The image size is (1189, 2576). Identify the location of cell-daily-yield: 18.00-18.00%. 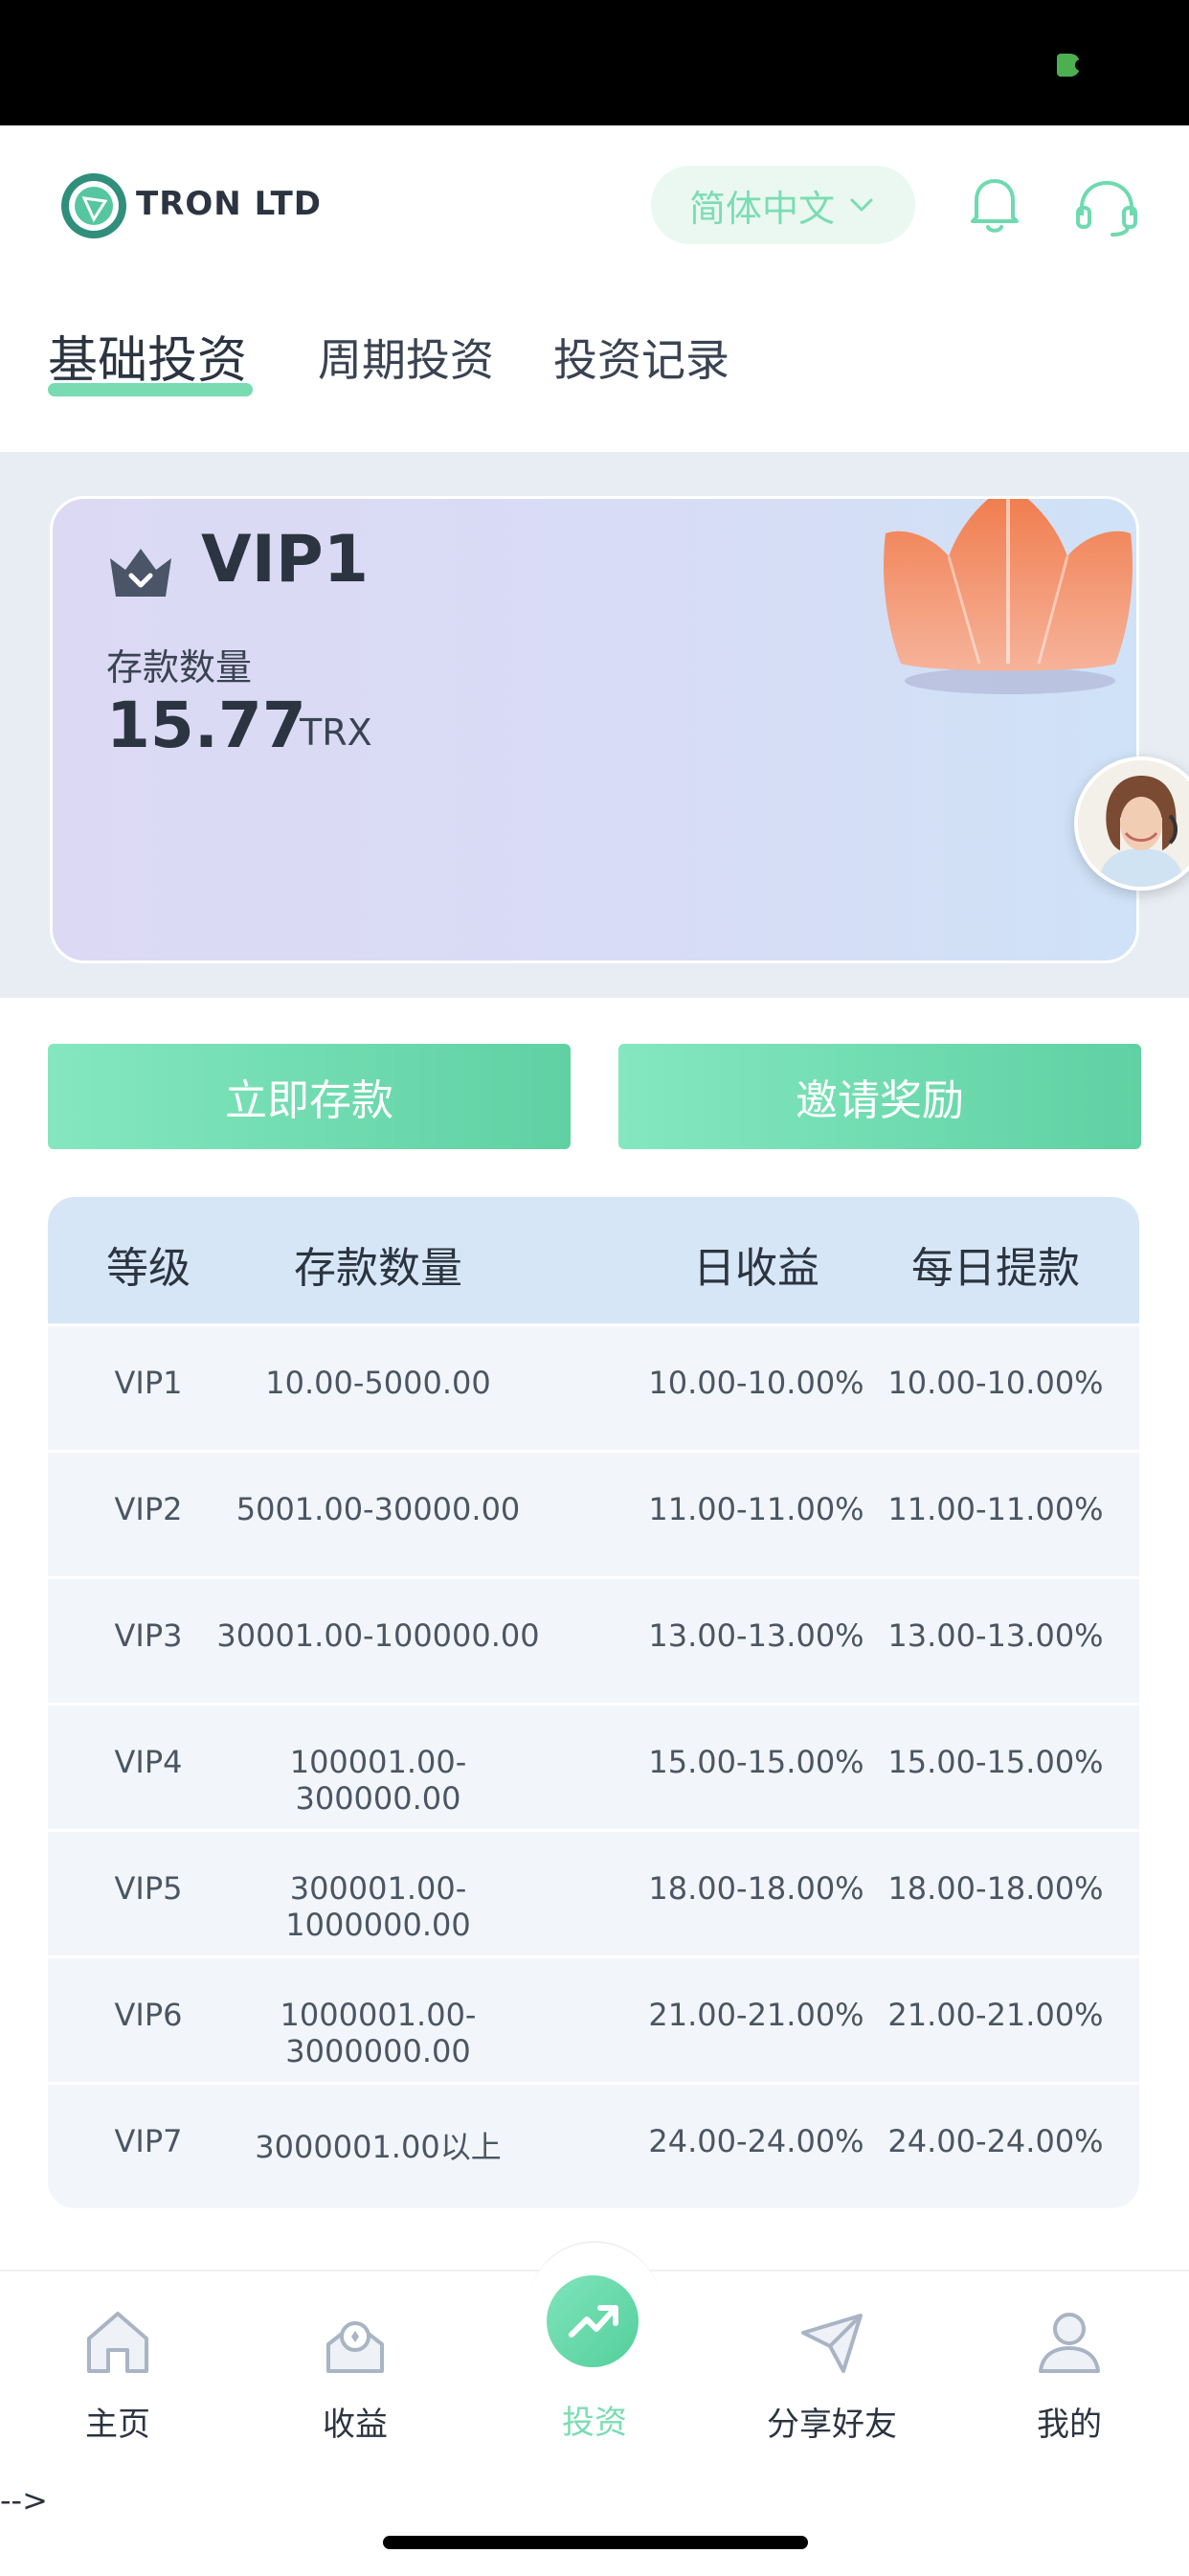
(756, 1888).